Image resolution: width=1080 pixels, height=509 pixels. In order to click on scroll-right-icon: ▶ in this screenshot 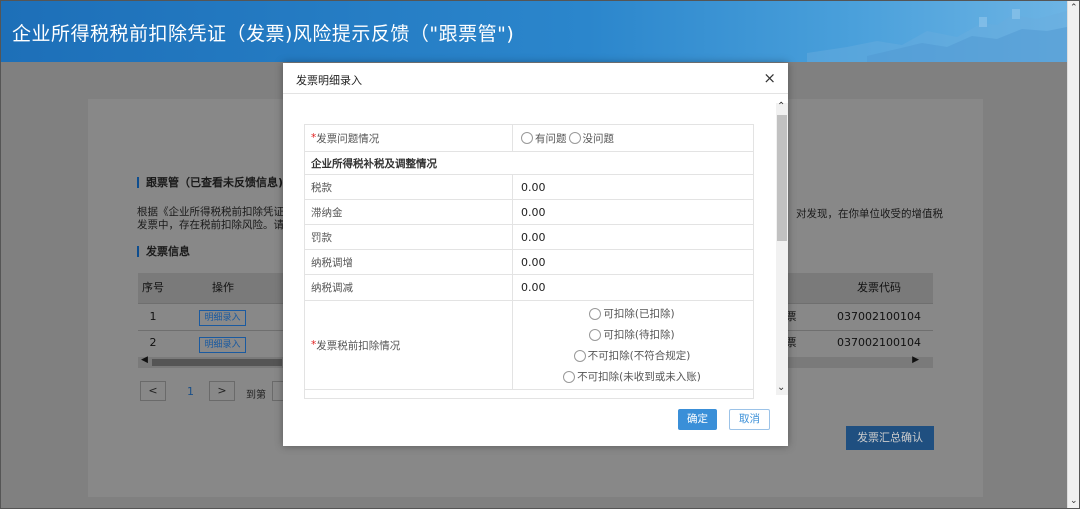, I will do `click(915, 360)`.